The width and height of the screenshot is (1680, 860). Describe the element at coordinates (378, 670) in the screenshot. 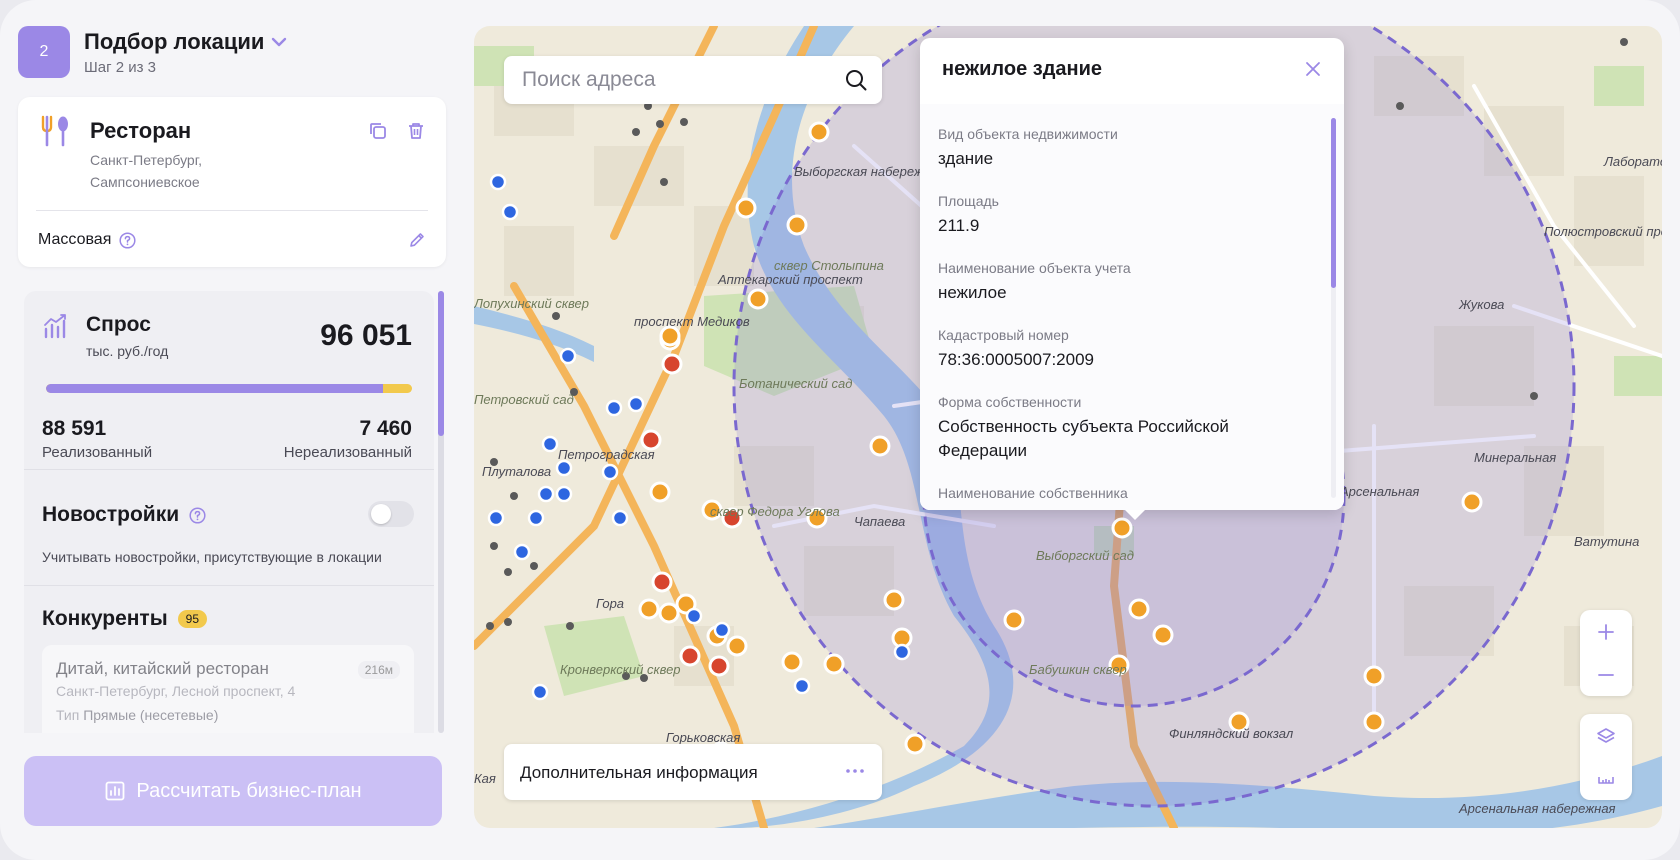

I see `competitor-distance: 216м` at that location.